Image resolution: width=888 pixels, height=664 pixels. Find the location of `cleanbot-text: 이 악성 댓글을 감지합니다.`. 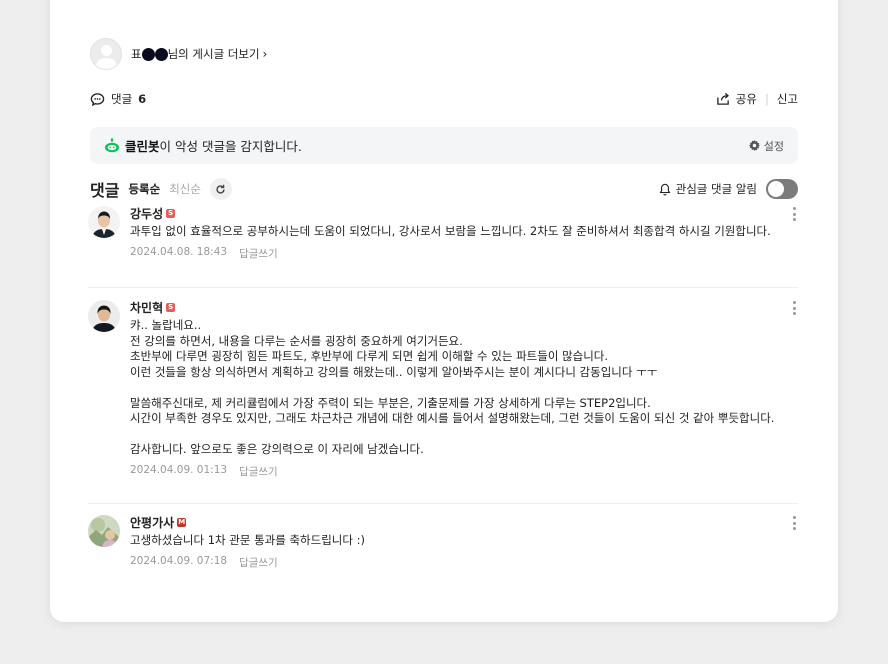

cleanbot-text: 이 악성 댓글을 감지합니다. is located at coordinates (230, 146).